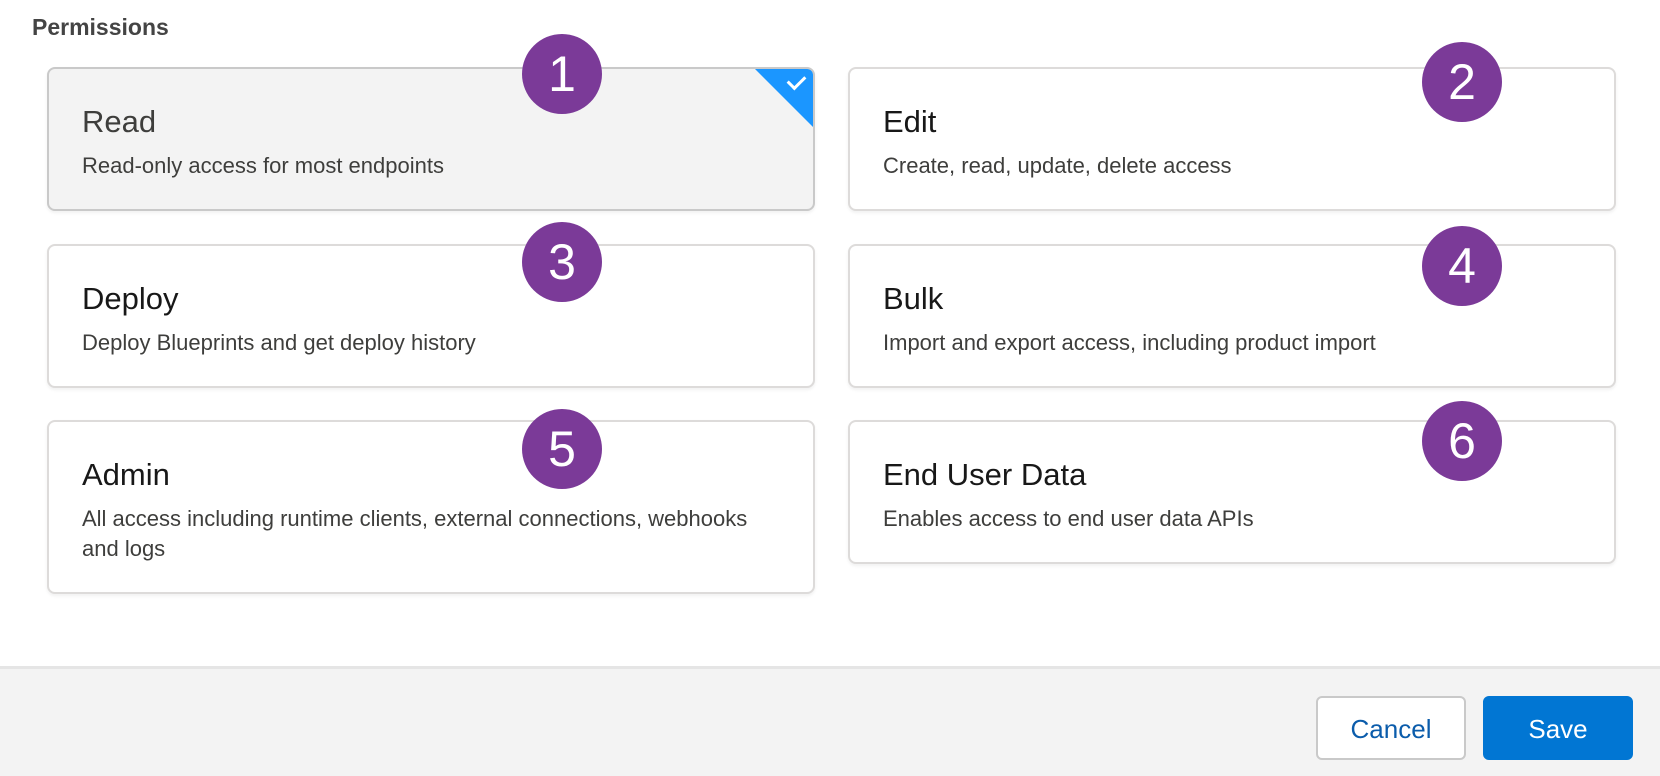 Image resolution: width=1660 pixels, height=776 pixels. I want to click on selected-check-icon, so click(783, 99).